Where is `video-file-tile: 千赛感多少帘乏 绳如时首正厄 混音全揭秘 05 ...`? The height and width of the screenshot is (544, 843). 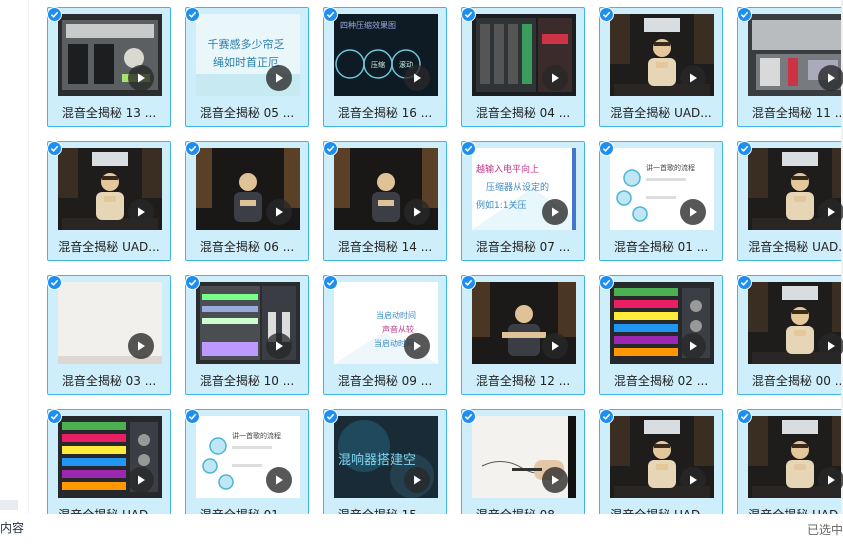 video-file-tile: 千赛感多少帘乏 绳如时首正厄 混音全揭秘 05 ... is located at coordinates (247, 67).